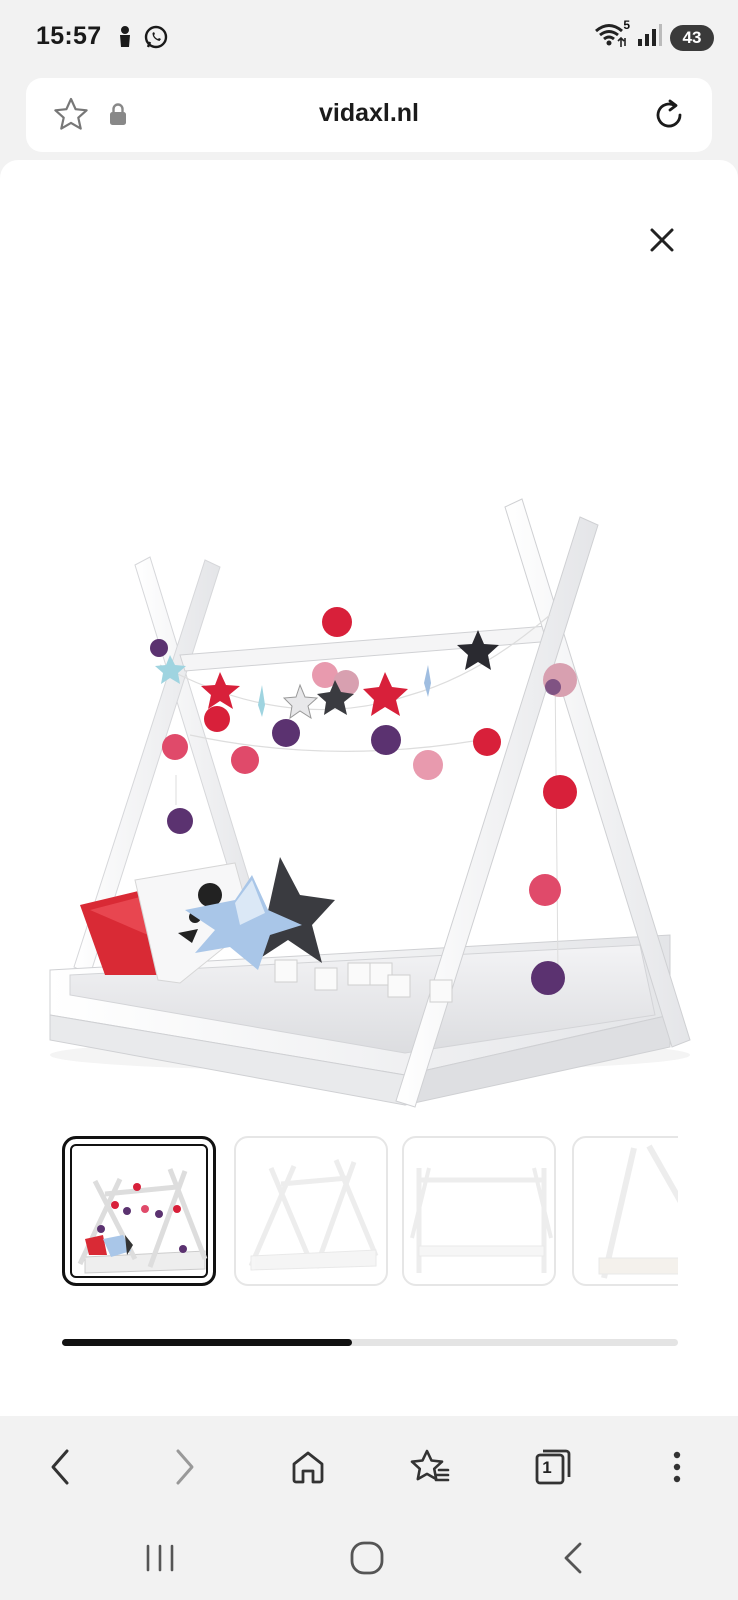 The height and width of the screenshot is (1600, 738). I want to click on home-circle-icon, so click(367, 1558).